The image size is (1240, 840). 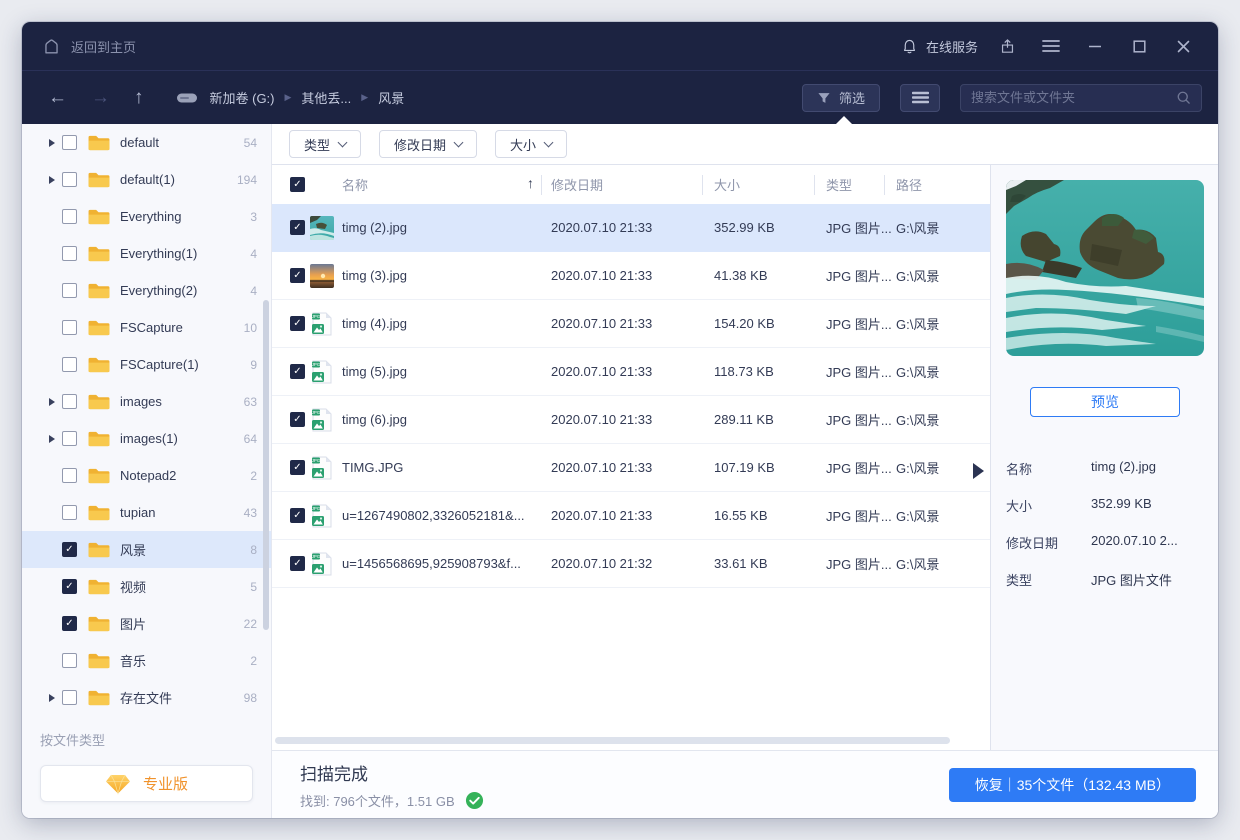 What do you see at coordinates (146, 660) in the screenshot?
I see `sidebar-item-yinyue: 音乐 2` at bounding box center [146, 660].